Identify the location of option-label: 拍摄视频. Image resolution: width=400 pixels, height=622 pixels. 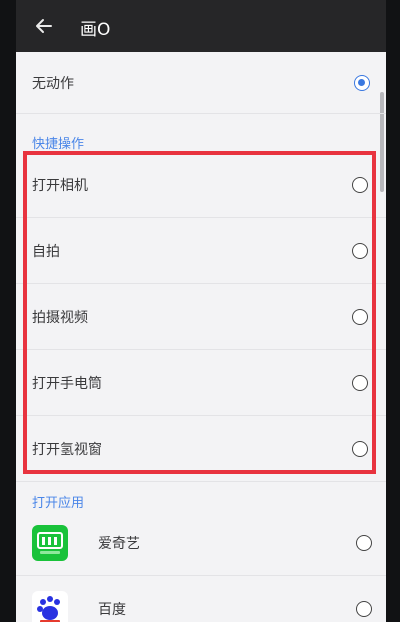
(60, 317).